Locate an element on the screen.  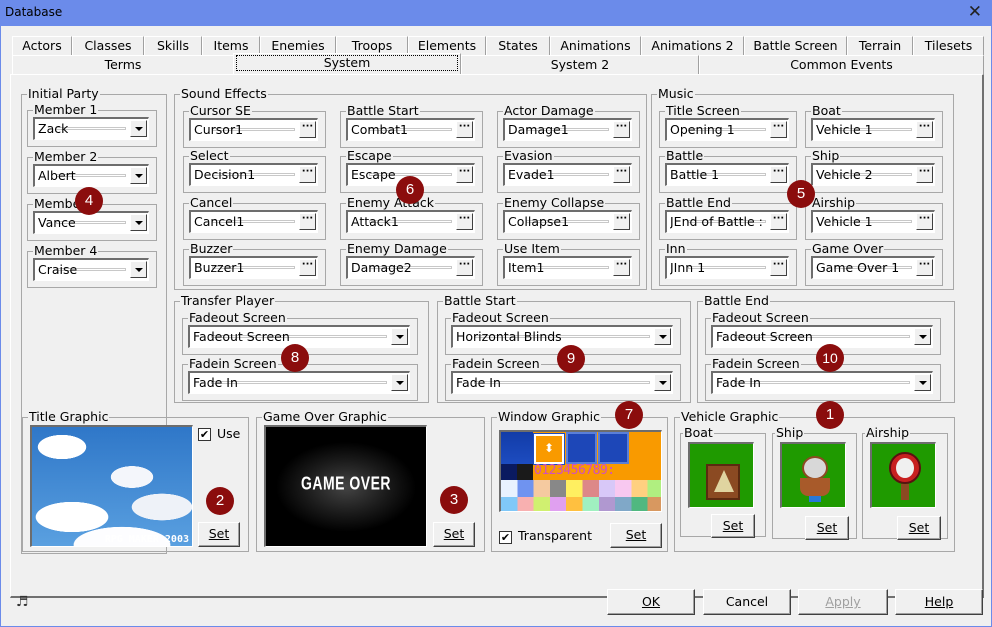
member-1-select: Zack is located at coordinates (91, 128).